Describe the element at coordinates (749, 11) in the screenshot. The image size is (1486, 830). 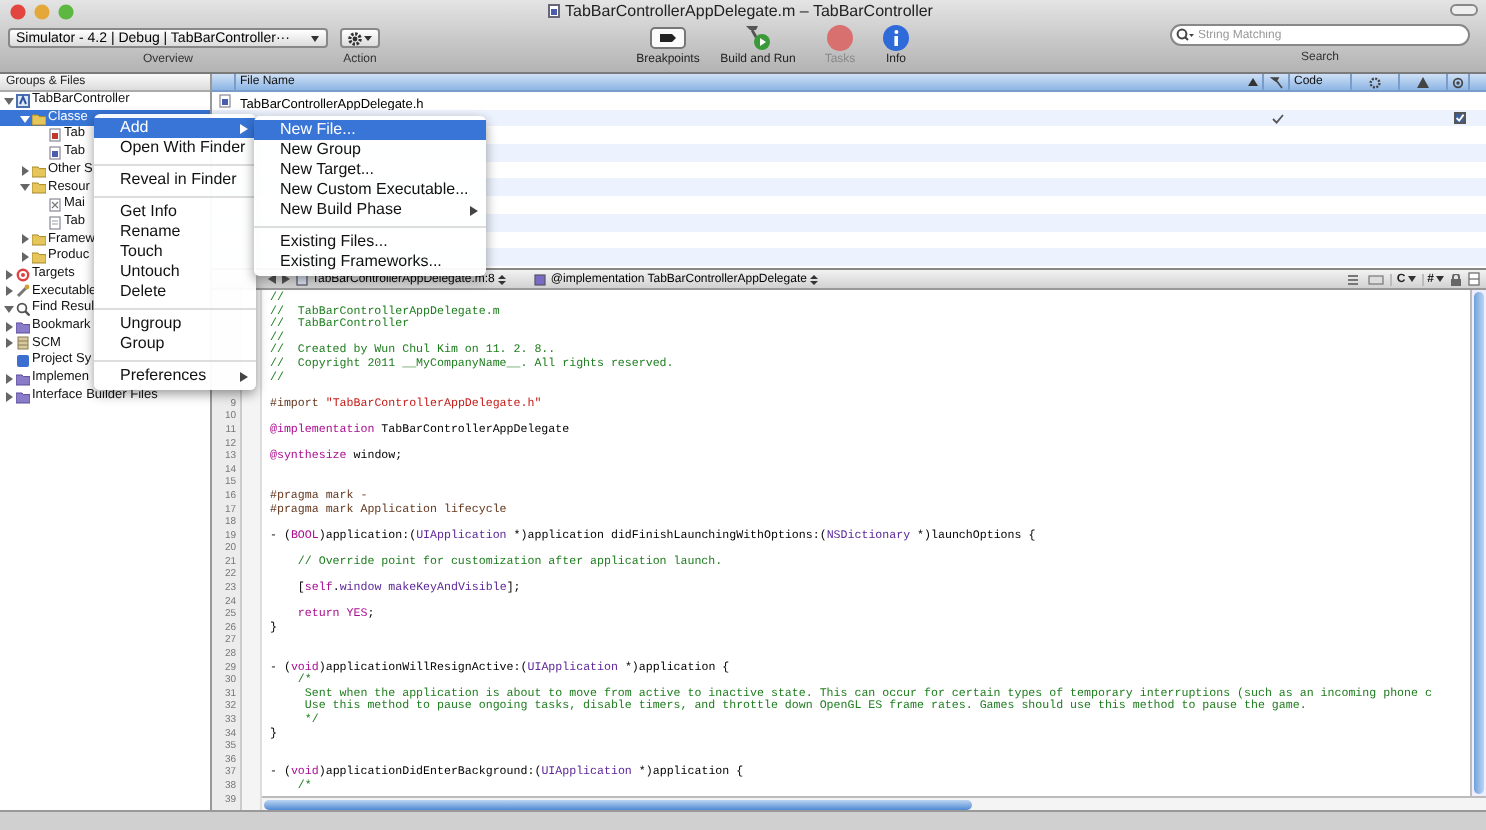
I see `window-title: TabBarControllerAppDelegate.m – TabBarController` at that location.